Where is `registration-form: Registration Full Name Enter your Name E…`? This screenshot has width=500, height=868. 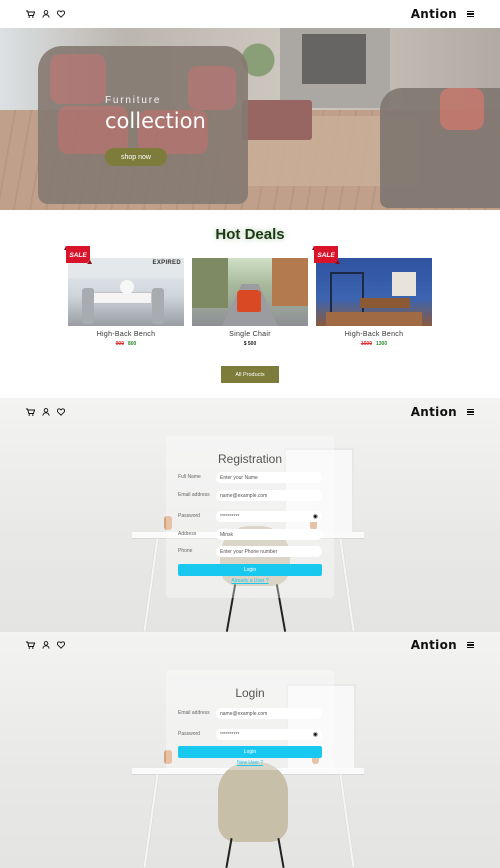
registration-form: Registration Full Name Enter your Name E… is located at coordinates (250, 517).